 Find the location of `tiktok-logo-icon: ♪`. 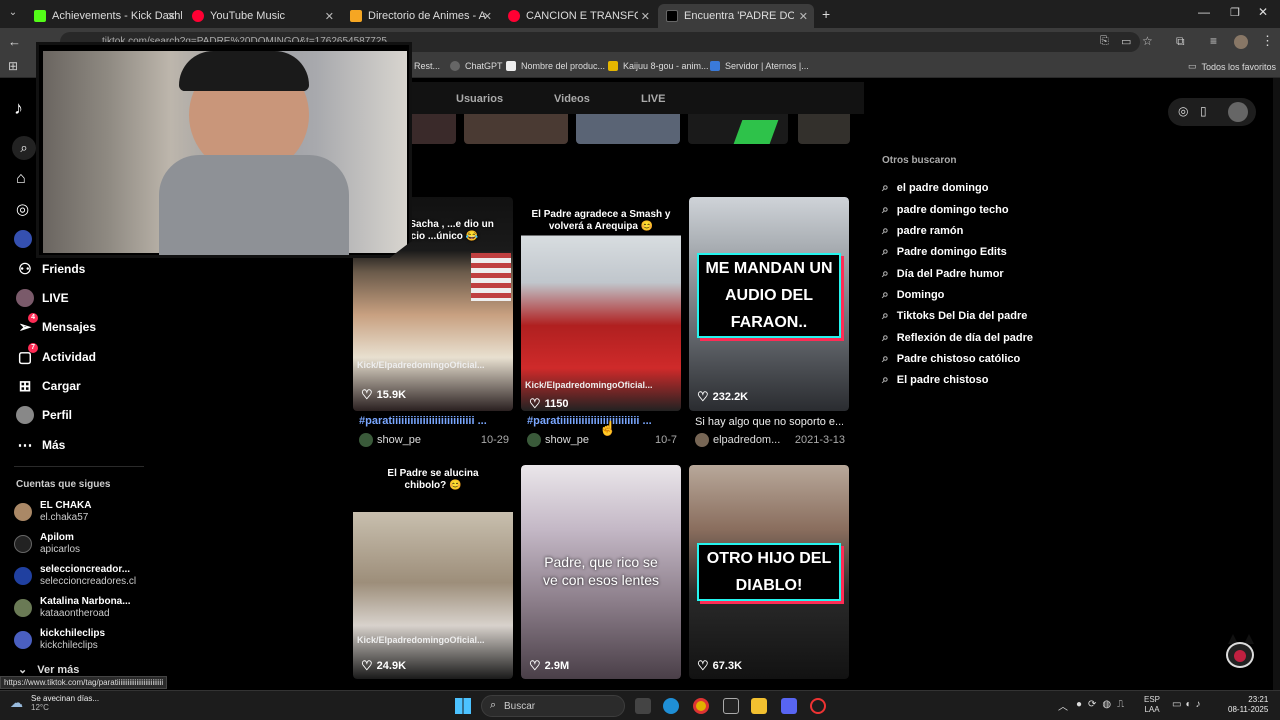

tiktok-logo-icon: ♪ is located at coordinates (18, 108).